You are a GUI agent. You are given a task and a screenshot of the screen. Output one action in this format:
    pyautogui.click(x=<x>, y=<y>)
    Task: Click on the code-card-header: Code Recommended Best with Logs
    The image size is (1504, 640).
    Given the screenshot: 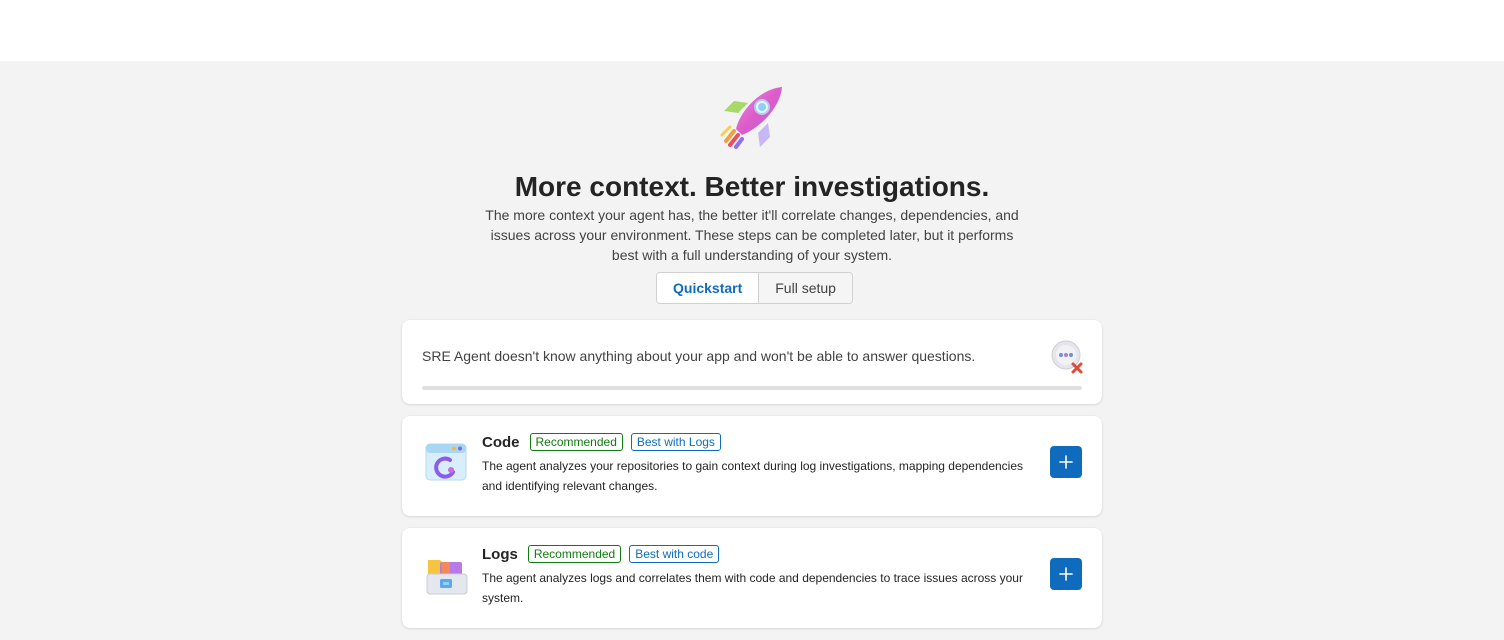 What is the action you would take?
    pyautogui.click(x=601, y=442)
    